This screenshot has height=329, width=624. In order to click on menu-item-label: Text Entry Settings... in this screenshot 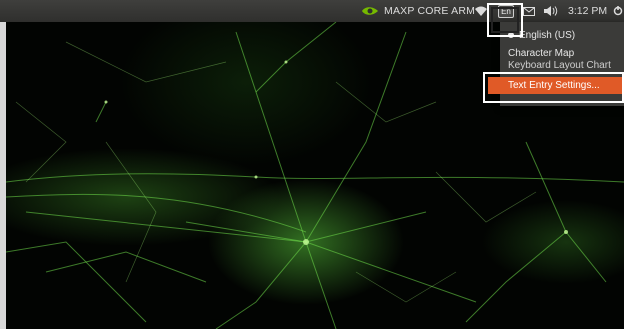, I will do `click(554, 85)`.